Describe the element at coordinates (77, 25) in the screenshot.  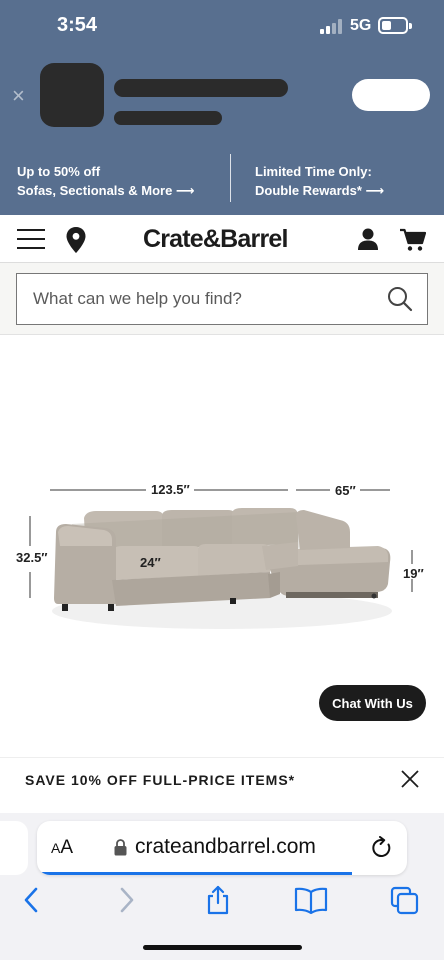
I see `status-time: 3:54` at that location.